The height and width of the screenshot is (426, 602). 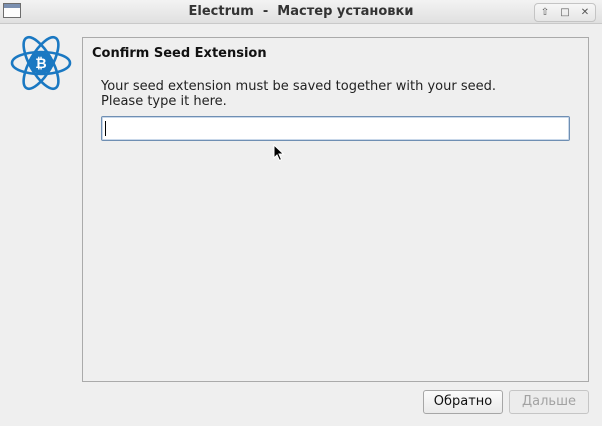 I want to click on close-button: ✕, so click(x=585, y=12).